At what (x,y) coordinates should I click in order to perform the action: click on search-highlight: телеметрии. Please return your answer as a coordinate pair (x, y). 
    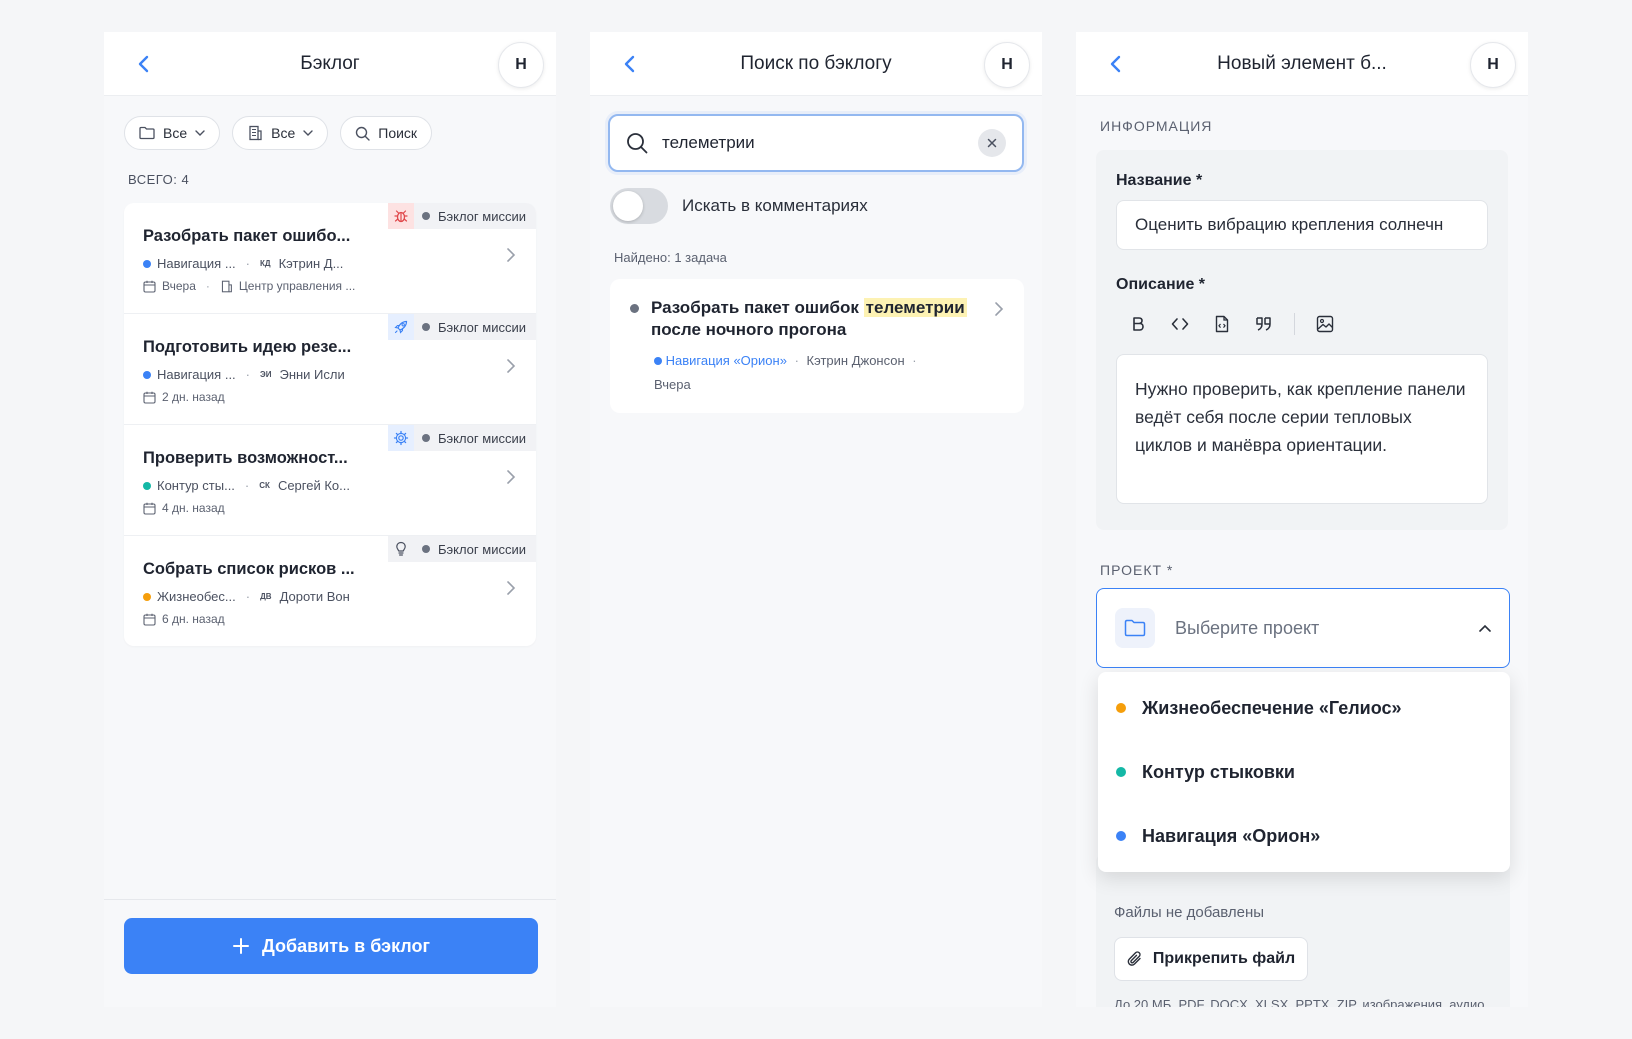
    Looking at the image, I should click on (915, 307).